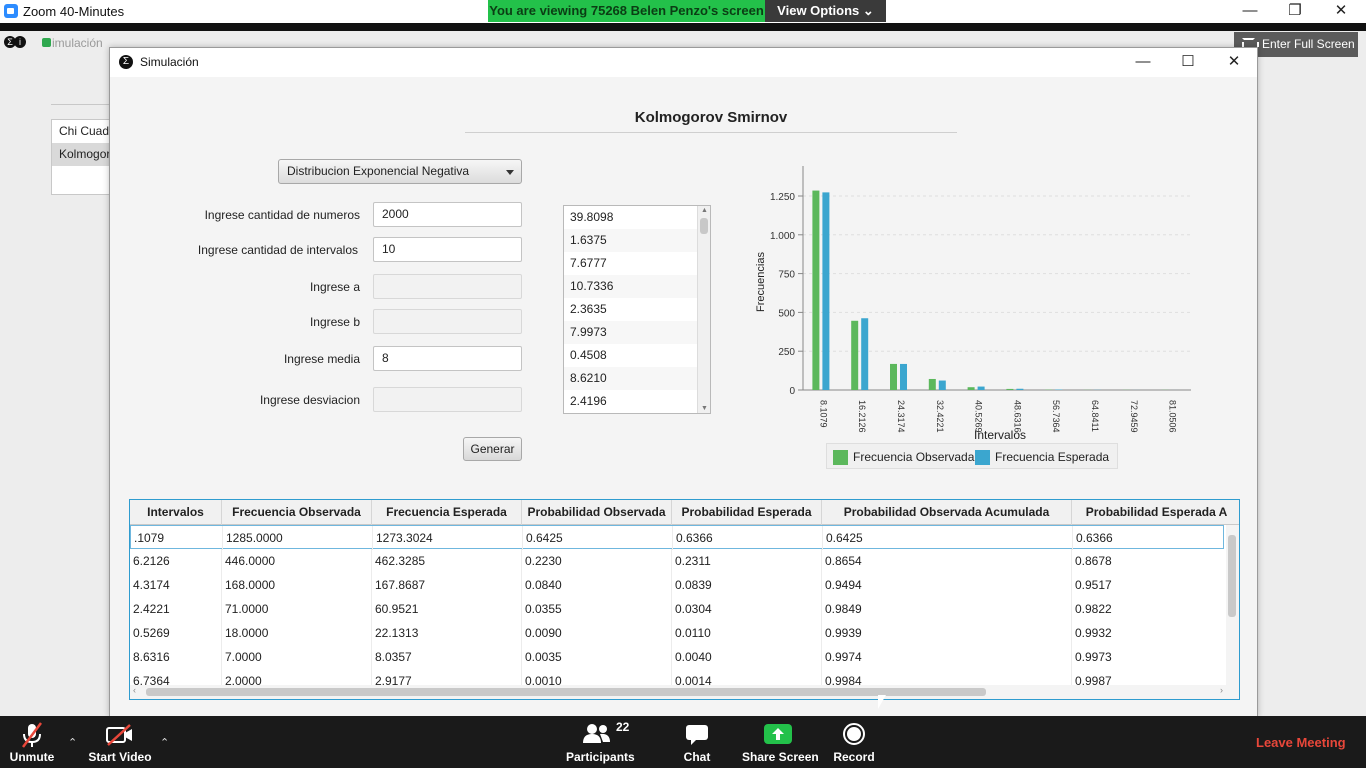 This screenshot has height=768, width=1366. Describe the element at coordinates (400, 171) in the screenshot. I see `distribution-select: Distribucion Exponencial Negativa` at that location.